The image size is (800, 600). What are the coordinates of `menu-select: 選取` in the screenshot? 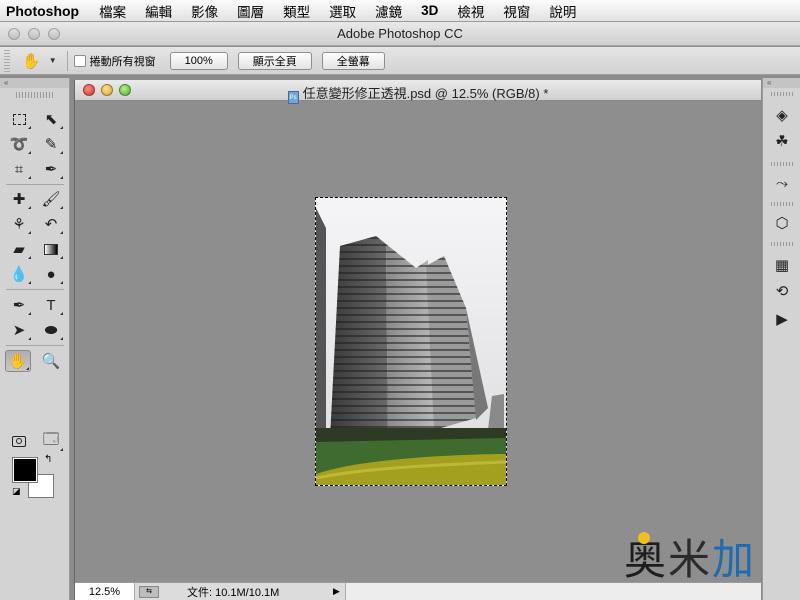 It's located at (342, 11).